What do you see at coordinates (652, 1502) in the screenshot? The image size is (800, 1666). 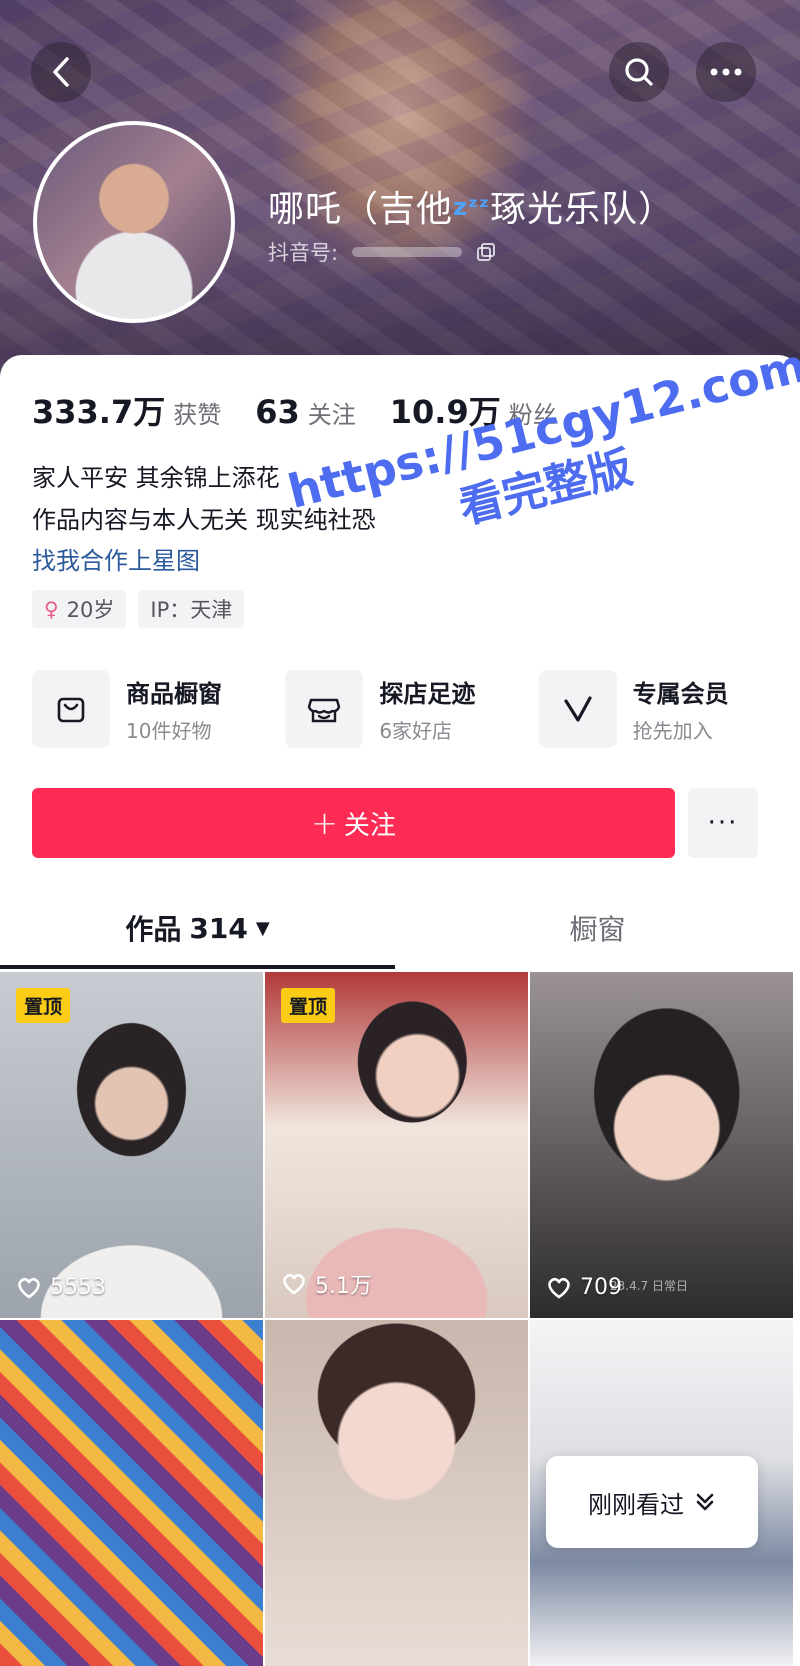 I see `recently-viewed-button: 刚刚看过` at bounding box center [652, 1502].